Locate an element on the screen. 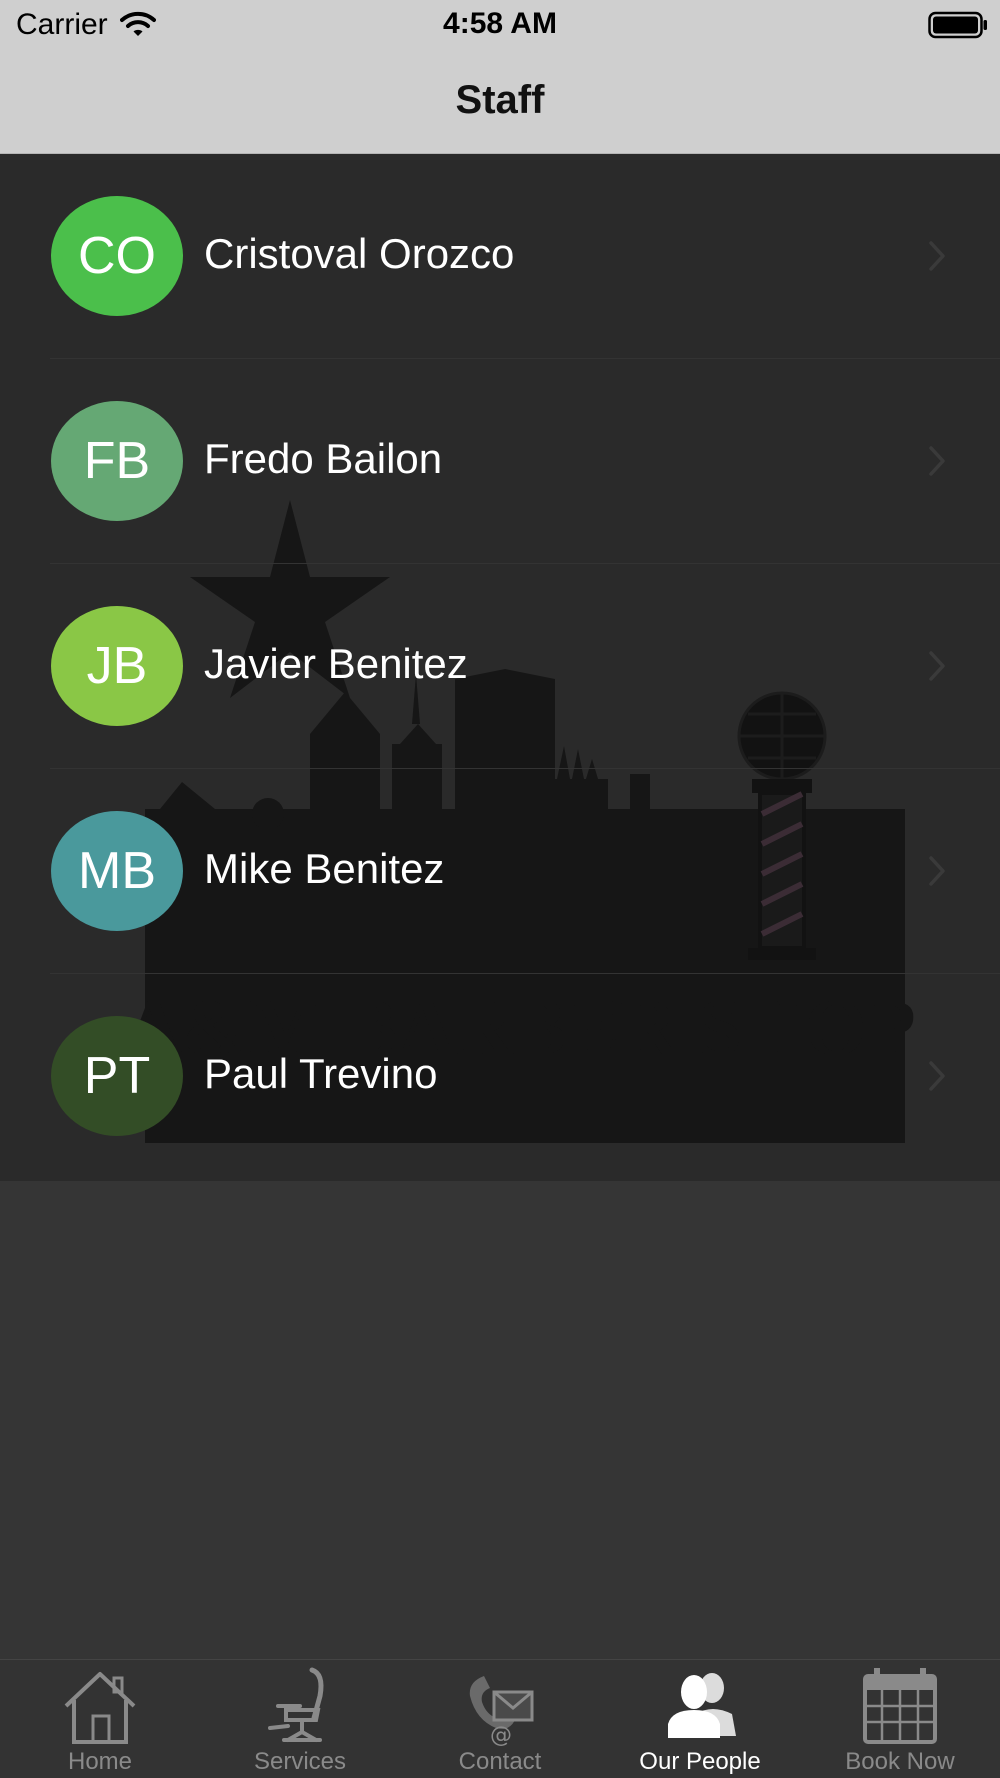 Image resolution: width=1000 pixels, height=1778 pixels. status-time: 4:58 AM is located at coordinates (500, 23).